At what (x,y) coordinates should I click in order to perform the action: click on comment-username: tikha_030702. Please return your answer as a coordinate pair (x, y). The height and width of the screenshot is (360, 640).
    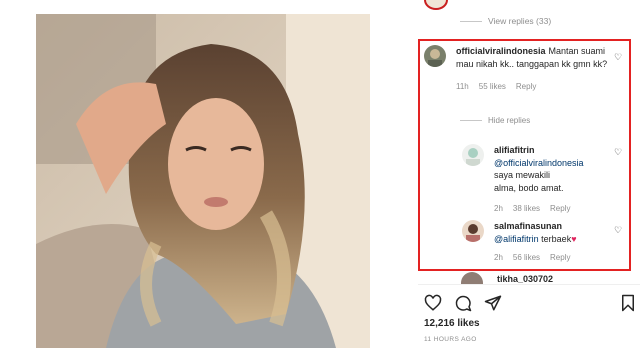
    Looking at the image, I should click on (525, 279).